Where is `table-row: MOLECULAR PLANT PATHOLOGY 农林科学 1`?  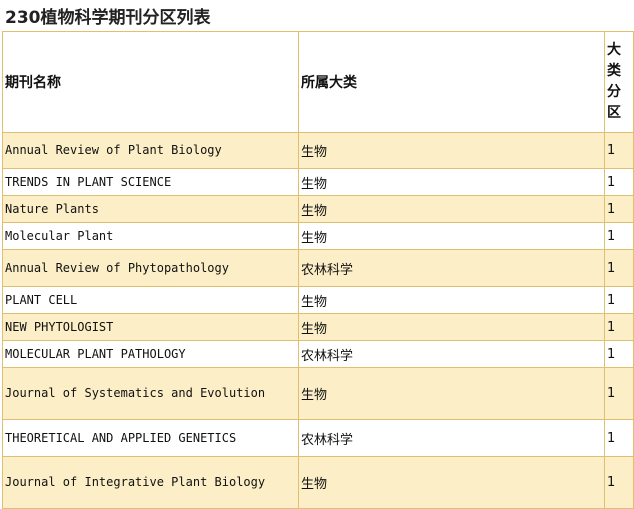
table-row: MOLECULAR PLANT PATHOLOGY 农林科学 1 is located at coordinates (318, 354).